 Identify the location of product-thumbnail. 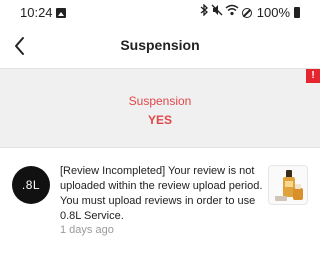
(288, 185).